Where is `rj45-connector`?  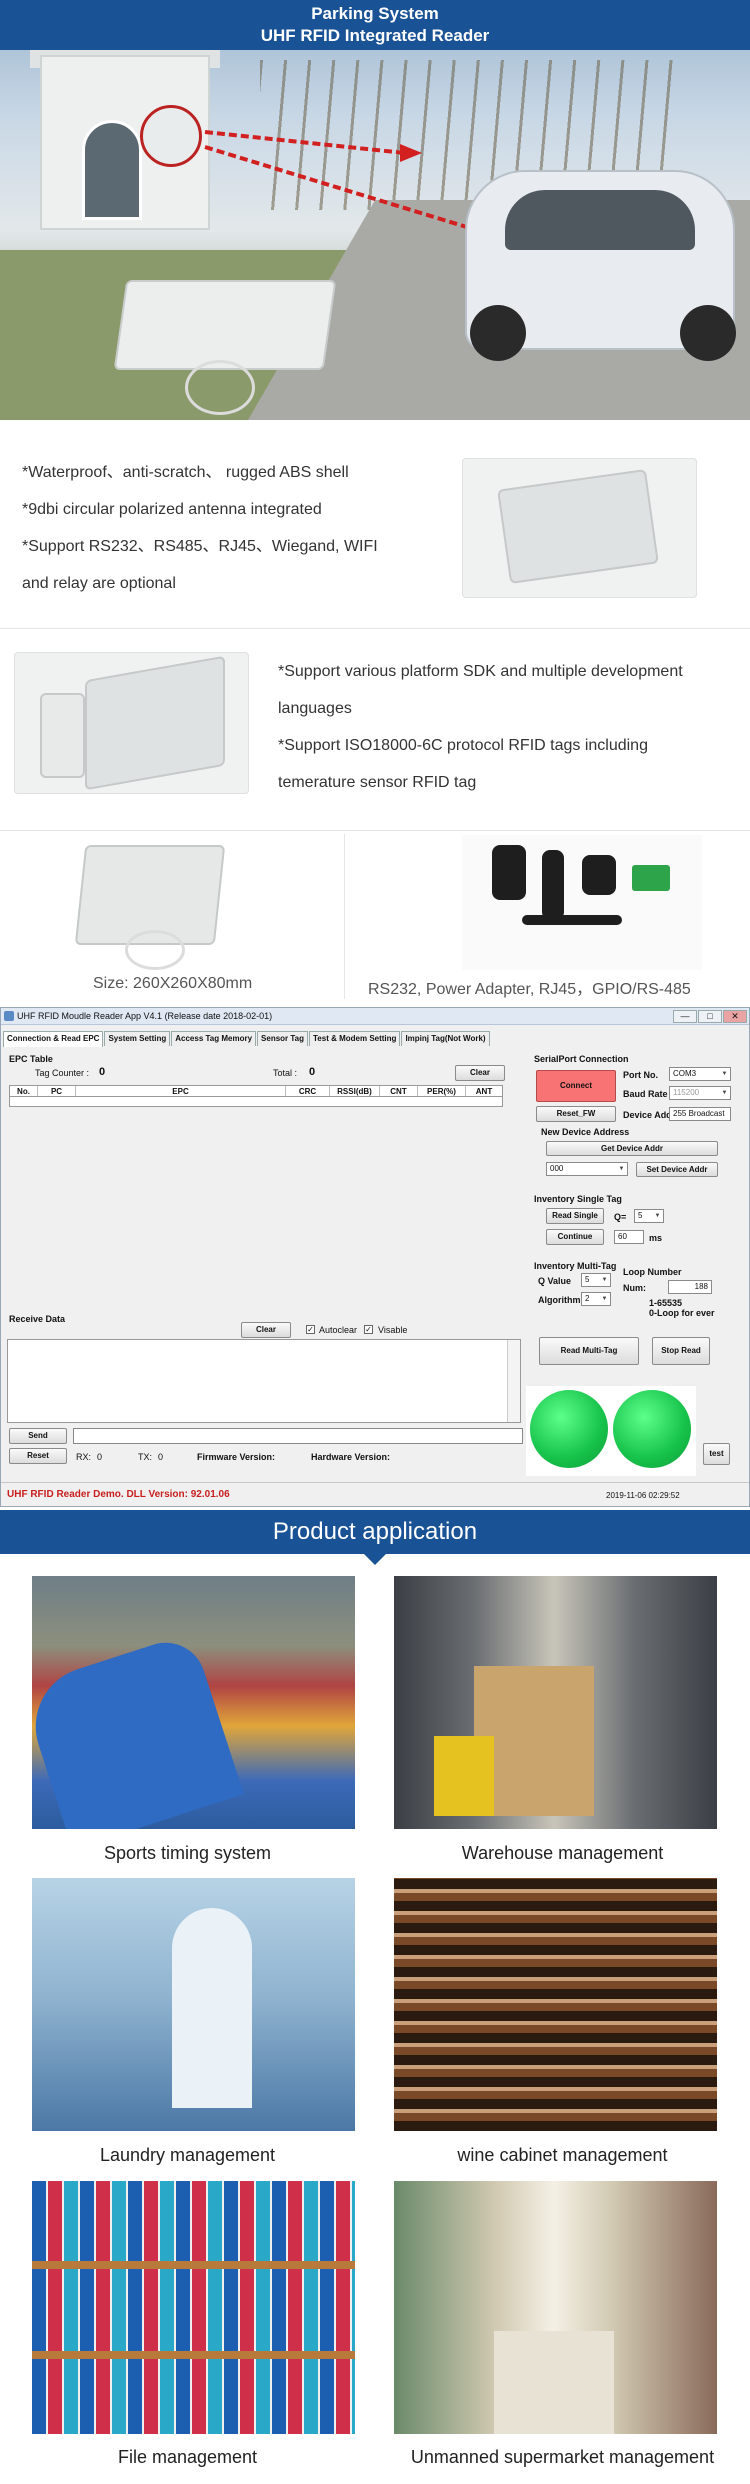
rj45-connector is located at coordinates (599, 875).